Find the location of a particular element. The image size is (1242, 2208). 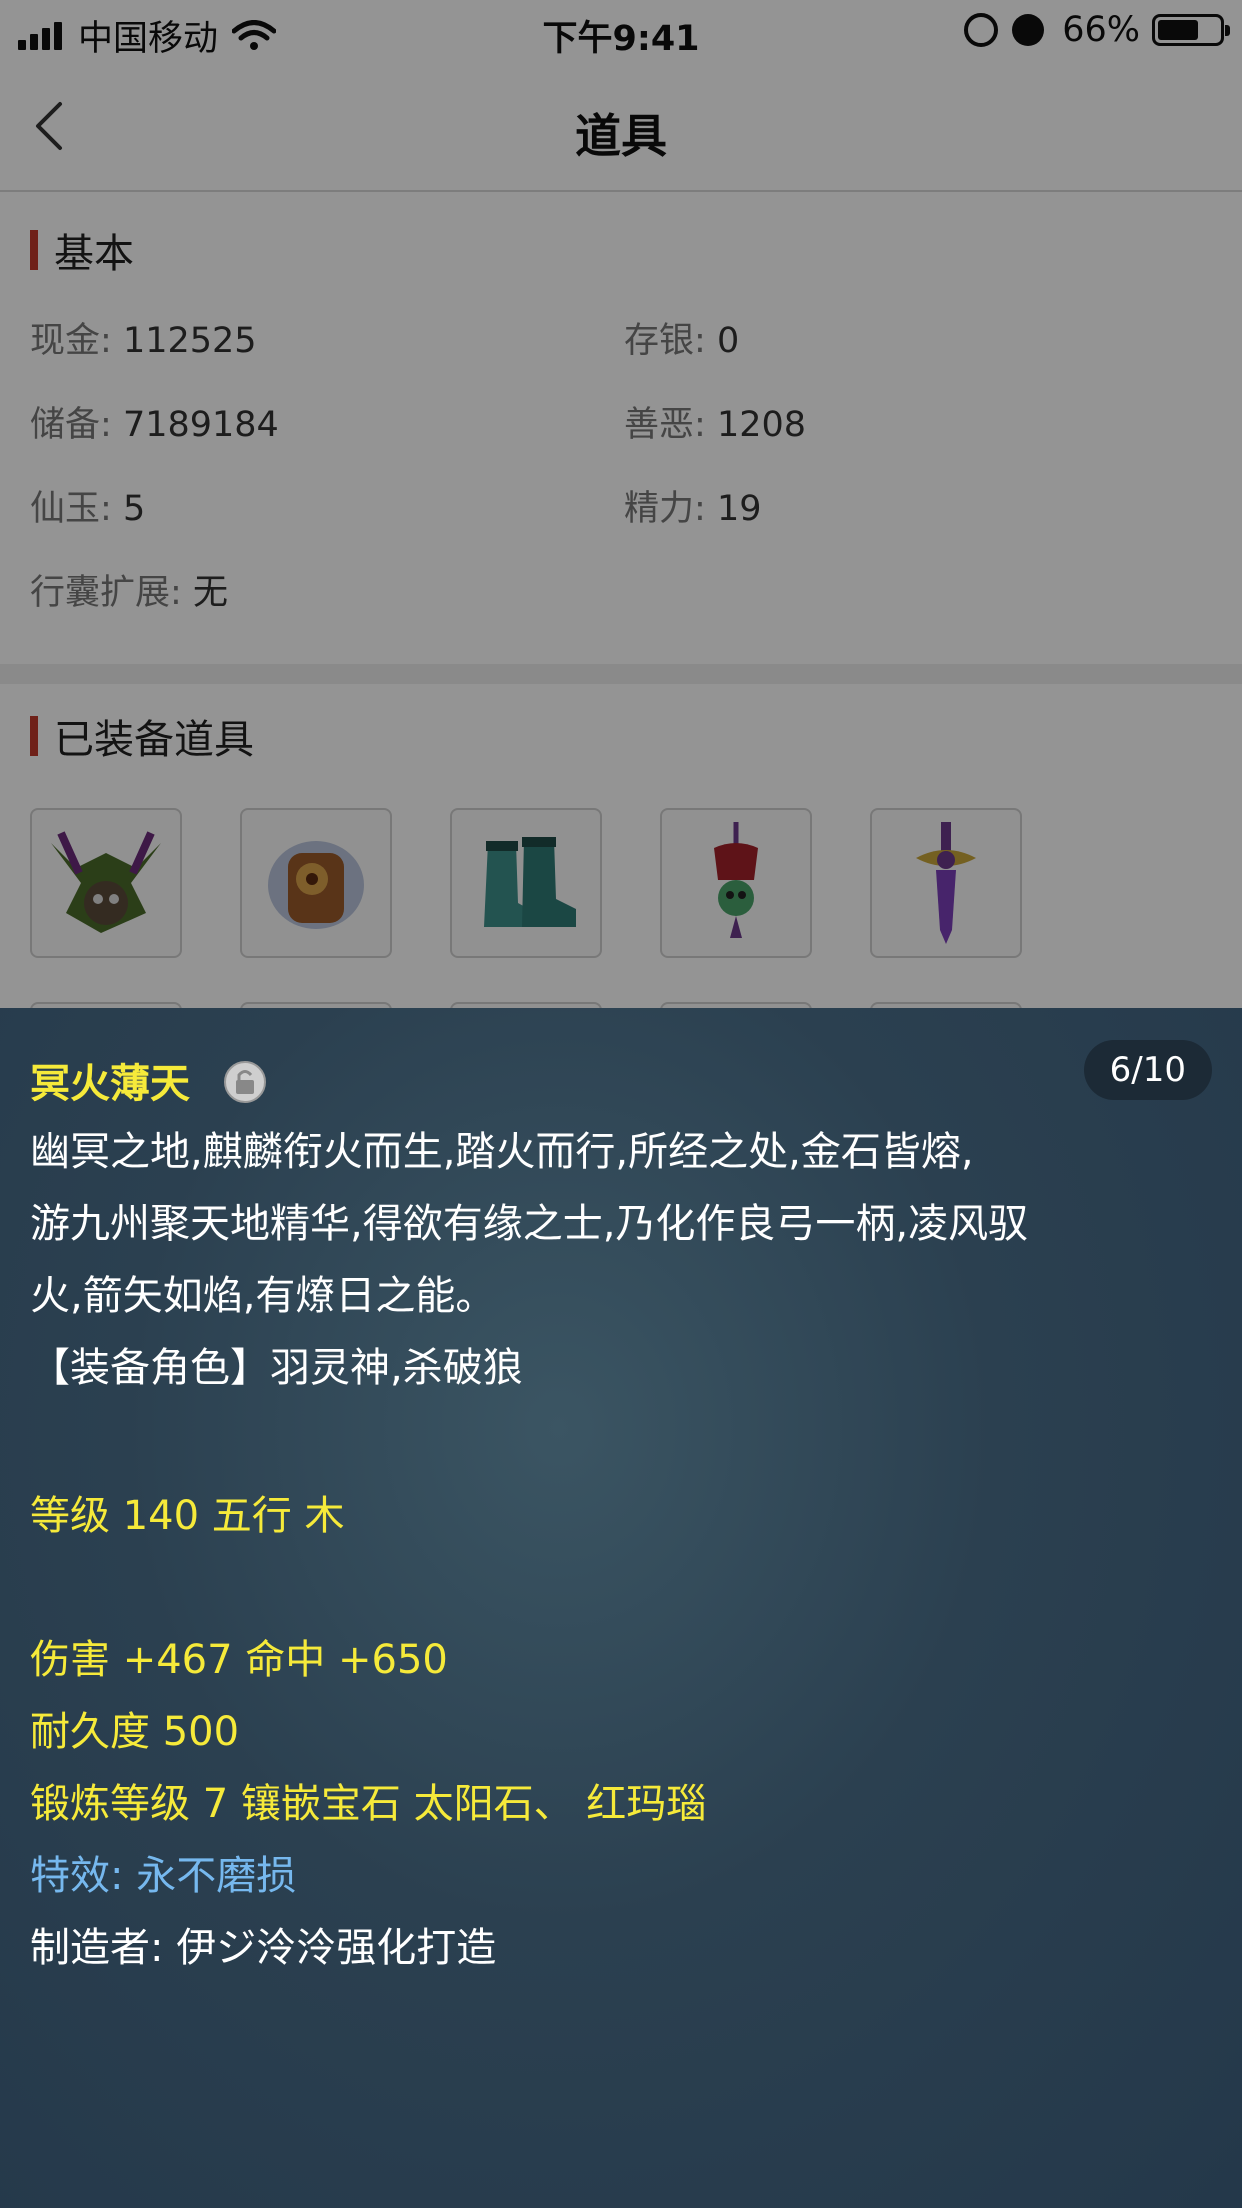

item-forge: 锻炼等级 7 镶嵌宝石 太阳石、 红玛瑙 is located at coordinates (368, 1804).